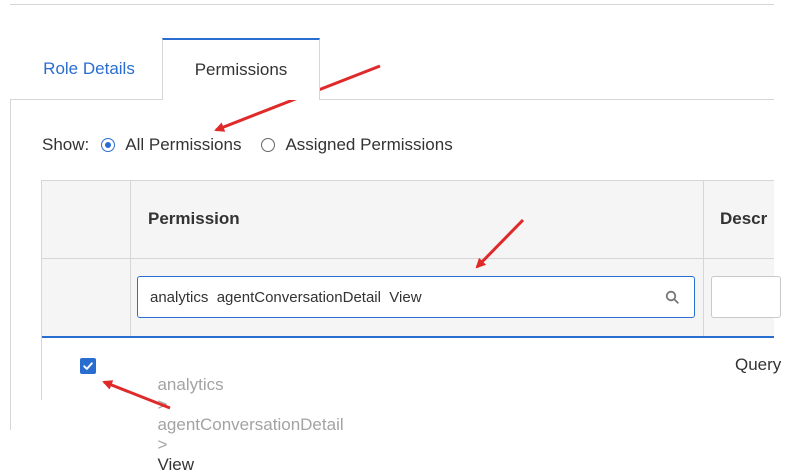 This screenshot has width=790, height=475. Describe the element at coordinates (66, 144) in the screenshot. I see `show-label: Show:` at that location.